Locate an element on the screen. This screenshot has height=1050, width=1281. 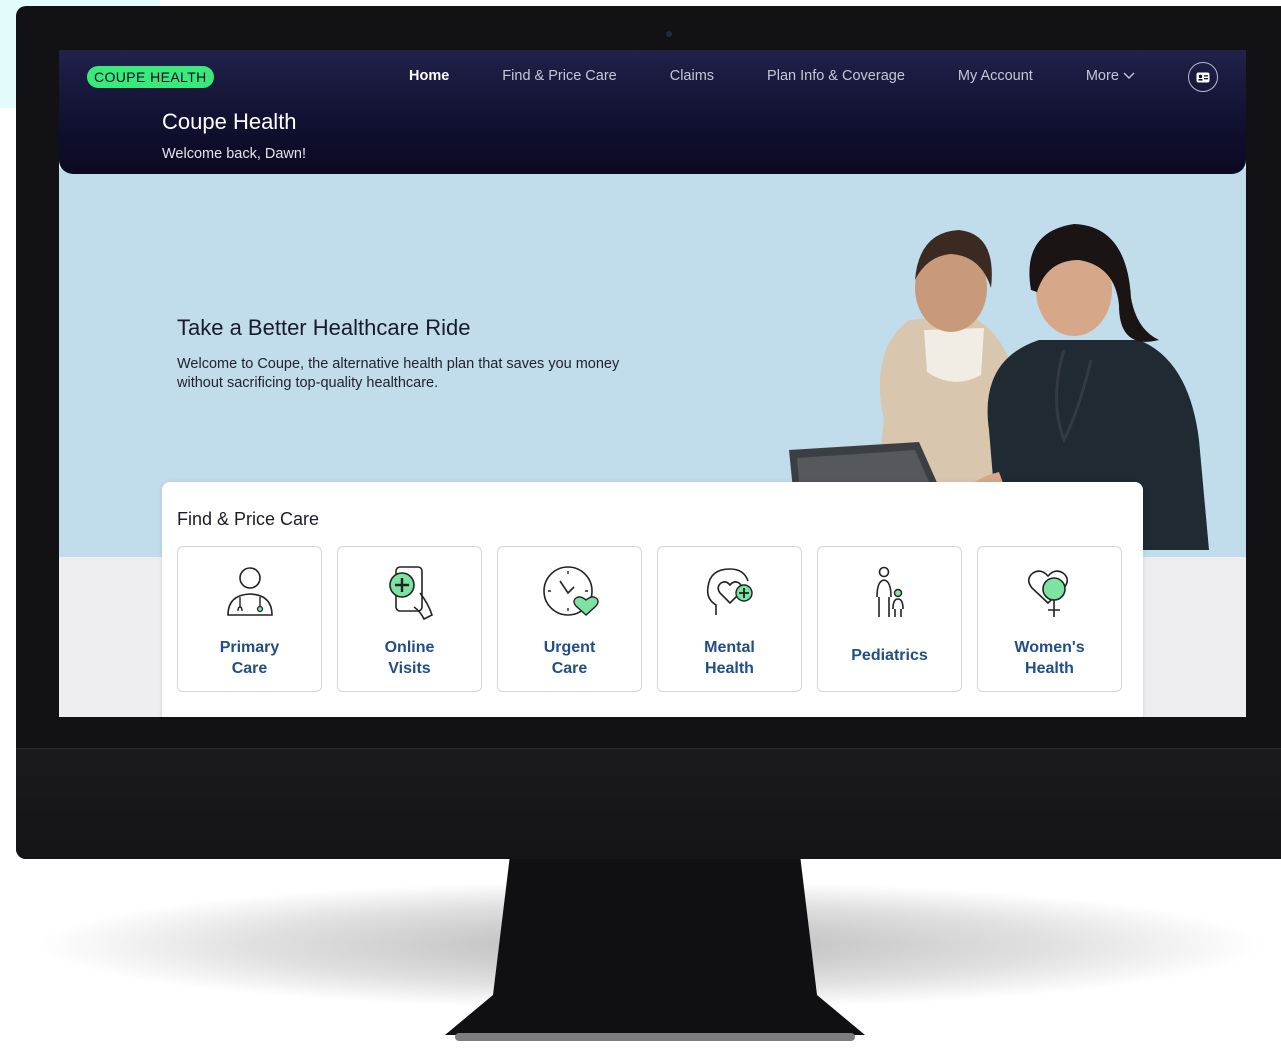
tile-urgent-care: Urgent Care is located at coordinates (569, 619).